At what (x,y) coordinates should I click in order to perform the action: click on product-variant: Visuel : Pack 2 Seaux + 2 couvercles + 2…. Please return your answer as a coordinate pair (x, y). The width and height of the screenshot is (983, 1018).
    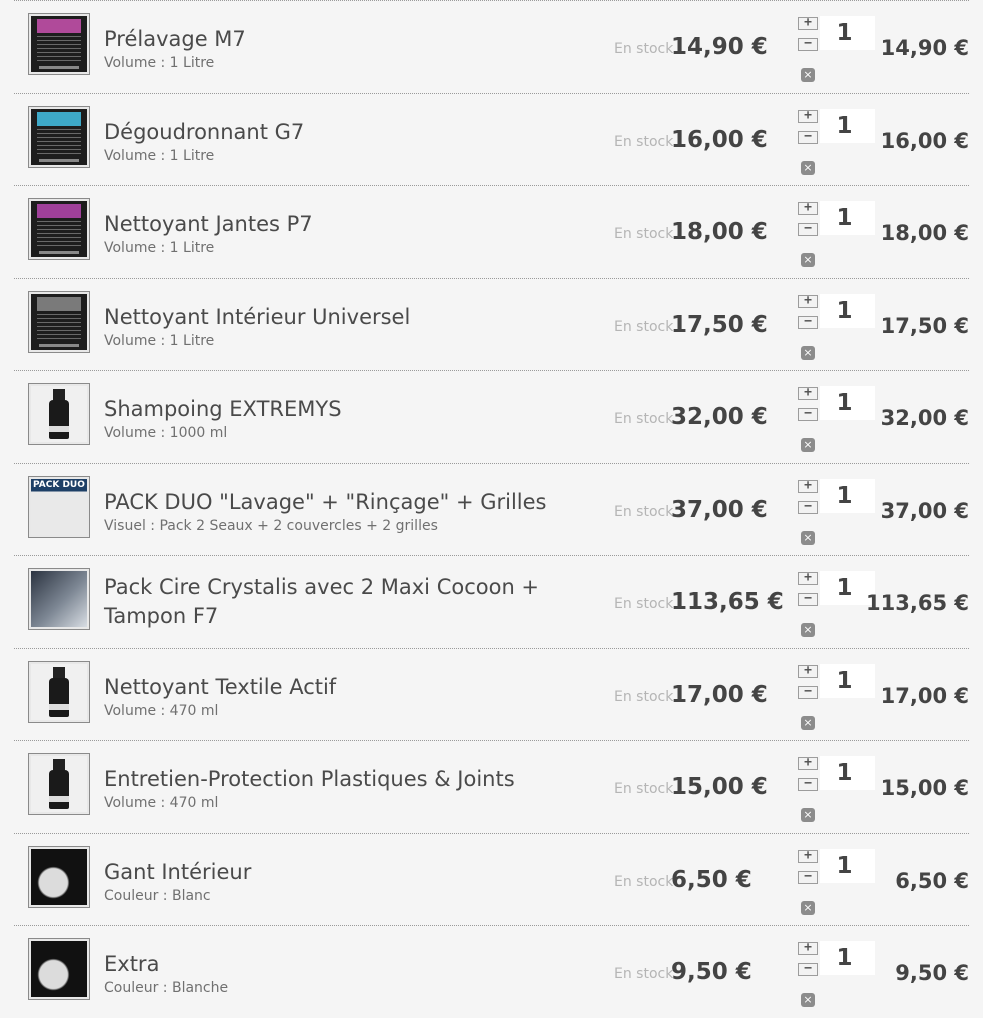
    Looking at the image, I should click on (271, 525).